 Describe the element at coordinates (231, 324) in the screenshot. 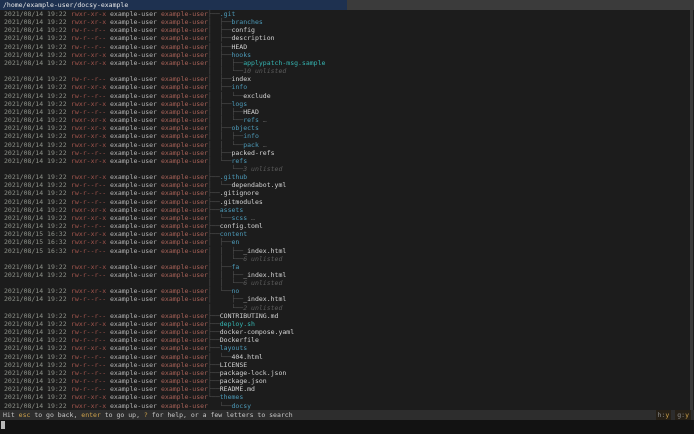

I see `entry-tree-cell: ├──deploy.sh` at that location.